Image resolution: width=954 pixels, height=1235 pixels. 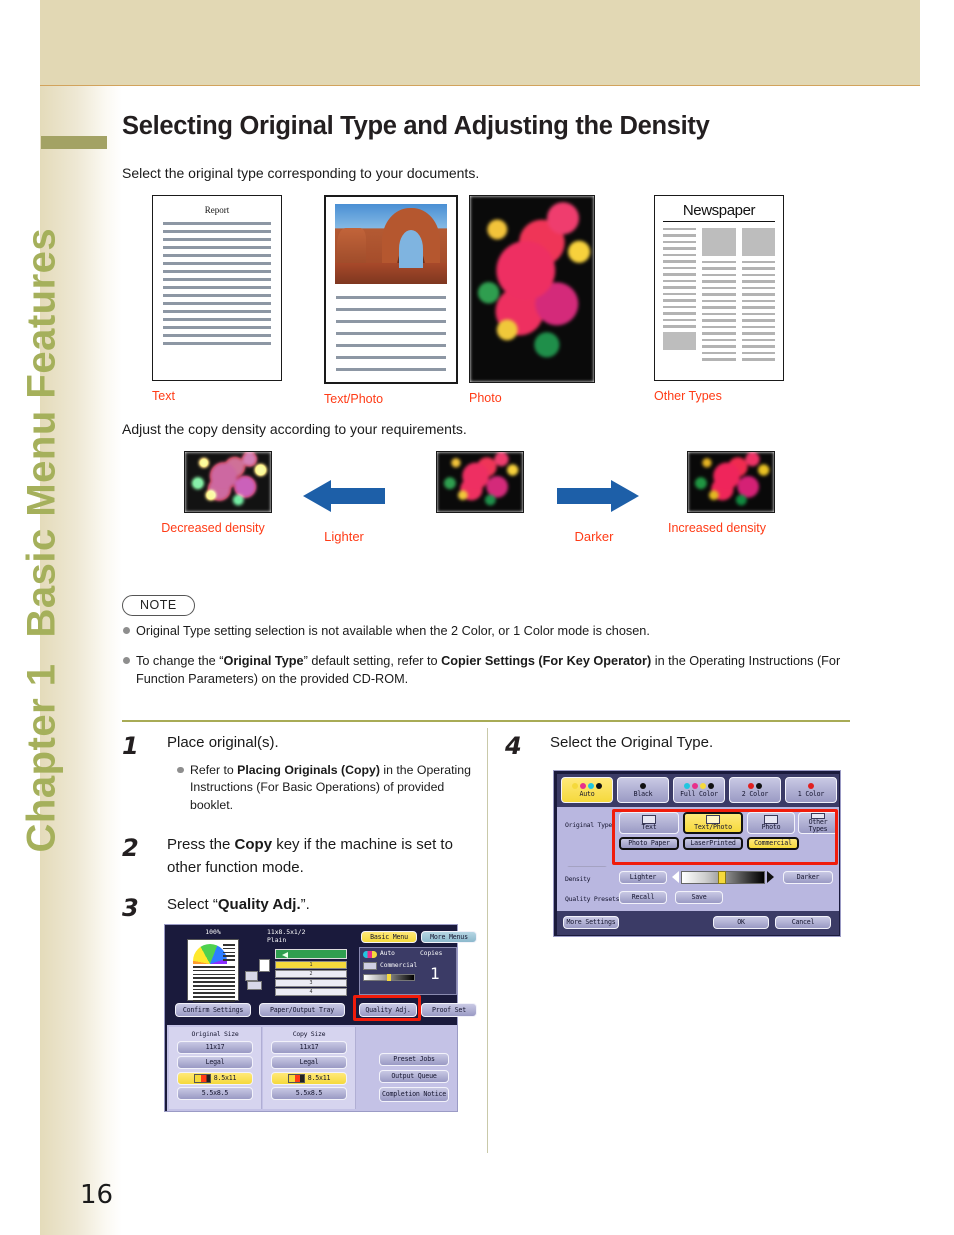 What do you see at coordinates (302, 1010) in the screenshot?
I see `button-paper-output-tray: Paper/Output Tray` at bounding box center [302, 1010].